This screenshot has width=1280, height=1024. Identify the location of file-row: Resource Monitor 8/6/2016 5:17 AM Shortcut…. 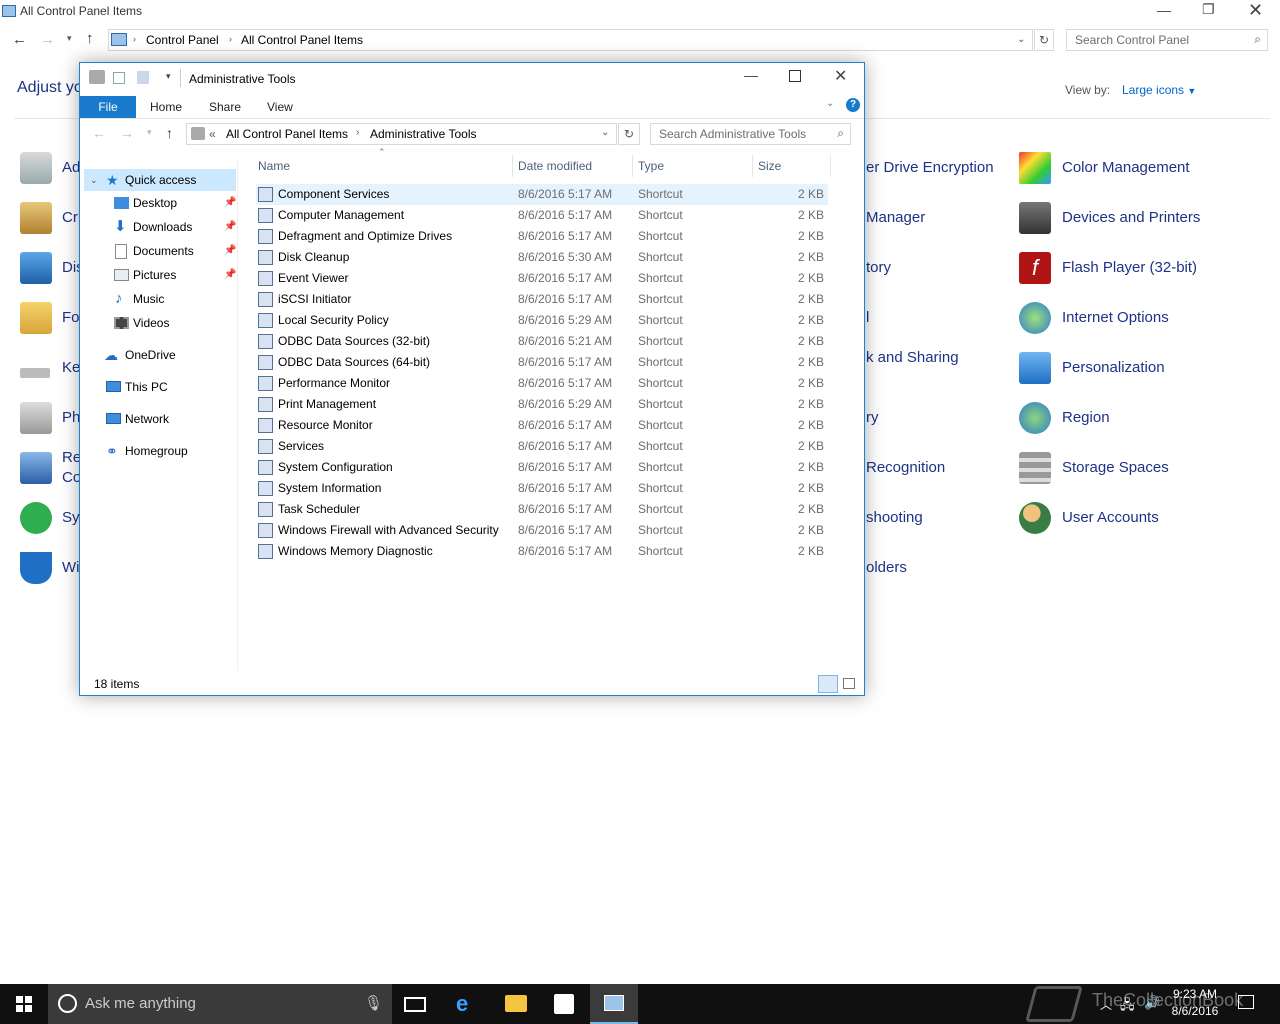
(542, 425).